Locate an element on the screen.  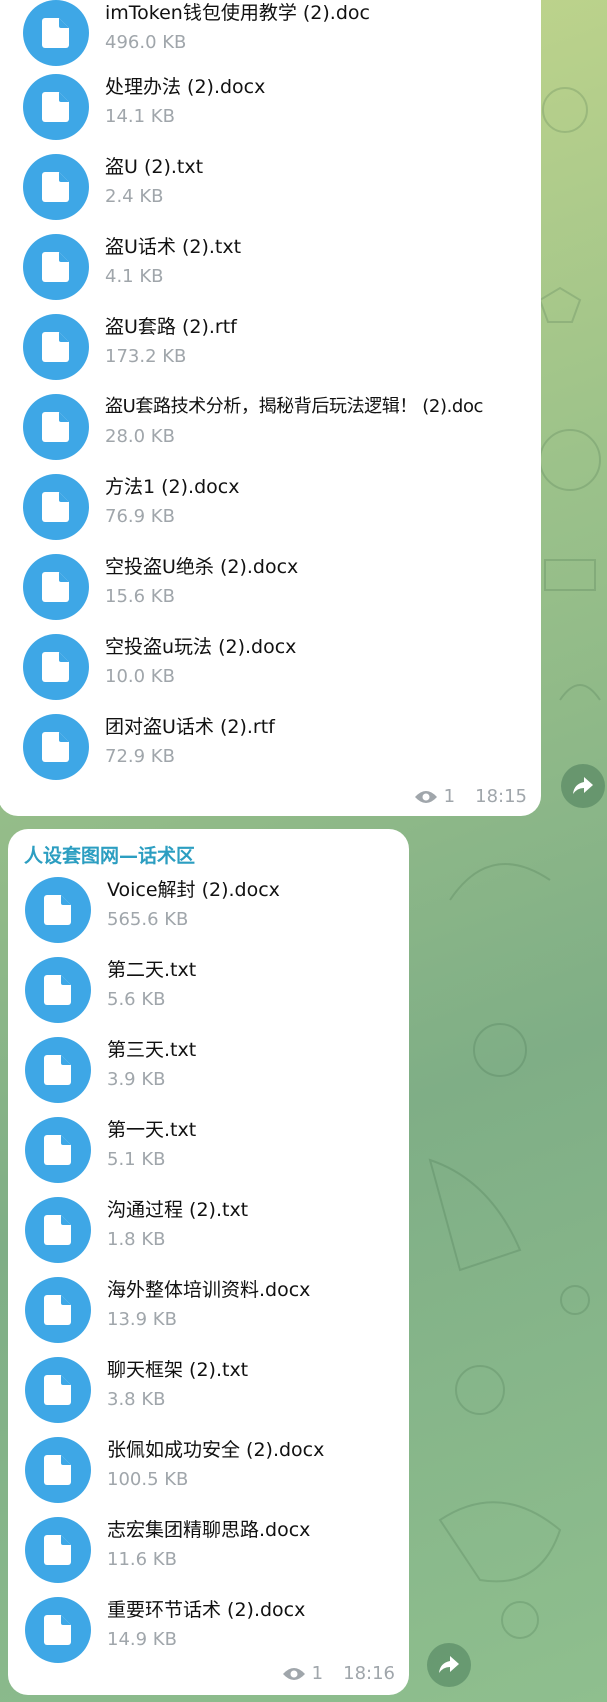
file-item: 盗U (2).txt 2.4 KB is located at coordinates (283, 189).